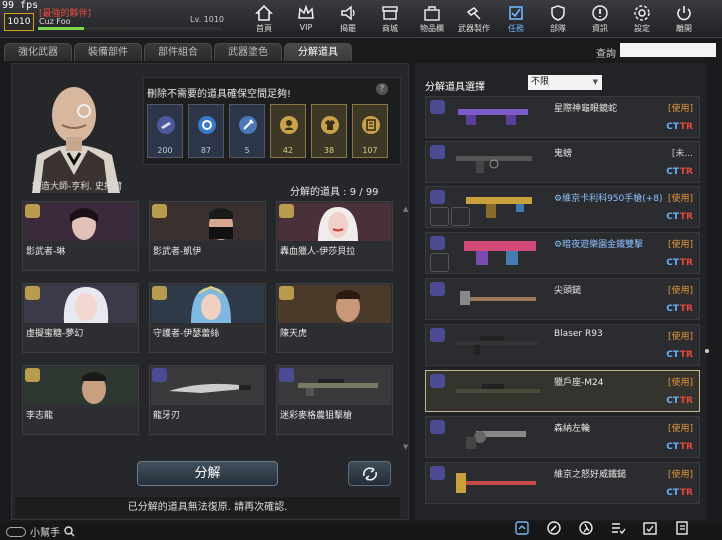  I want to click on item-card-6: 李志龍, so click(80, 400).